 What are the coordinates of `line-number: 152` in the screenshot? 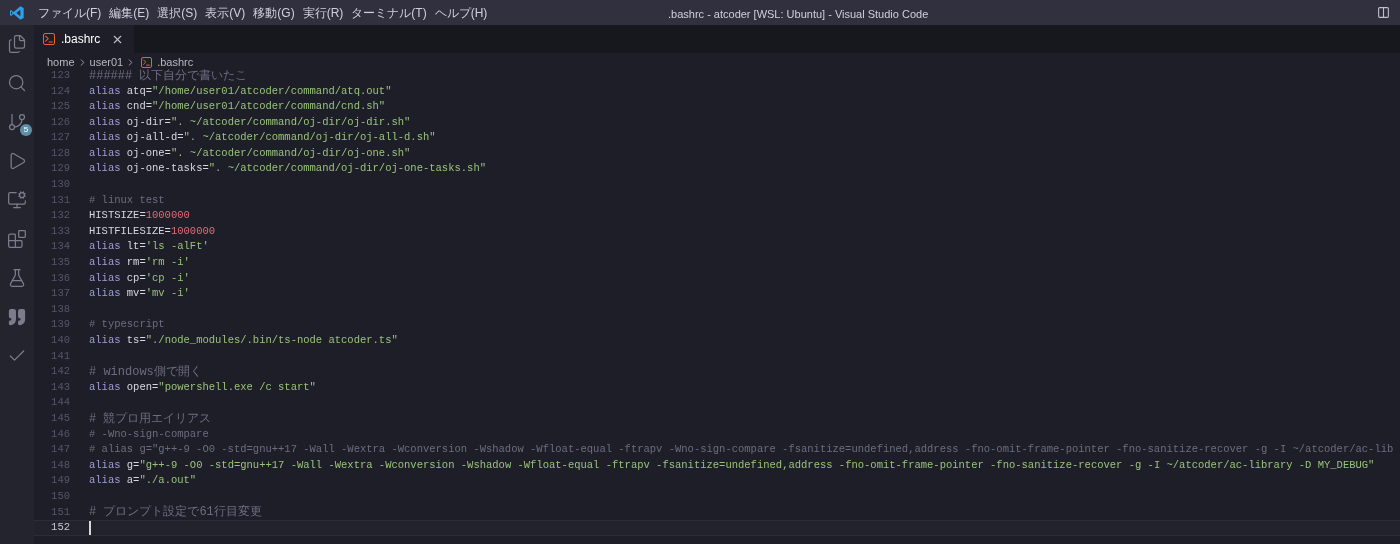 It's located at (60, 528).